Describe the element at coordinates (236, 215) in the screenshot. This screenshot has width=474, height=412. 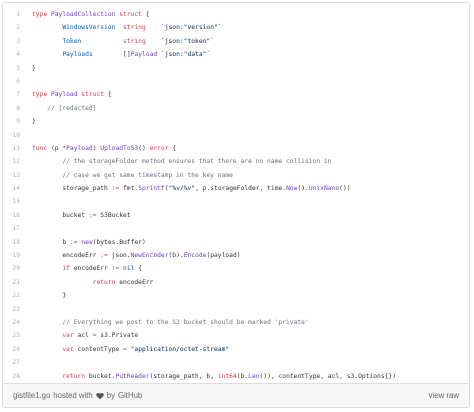
I see `code-line: 16 bucket := S3Bucket` at that location.